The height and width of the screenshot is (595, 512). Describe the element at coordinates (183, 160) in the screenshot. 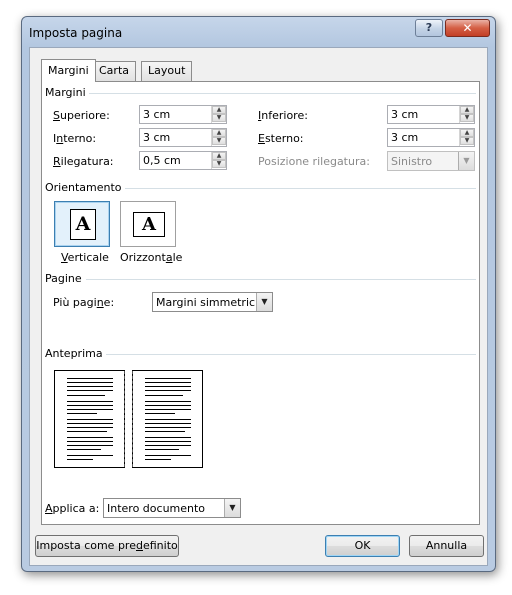

I see `gutter-spinner: 0,5 cm ▲ ▼` at that location.